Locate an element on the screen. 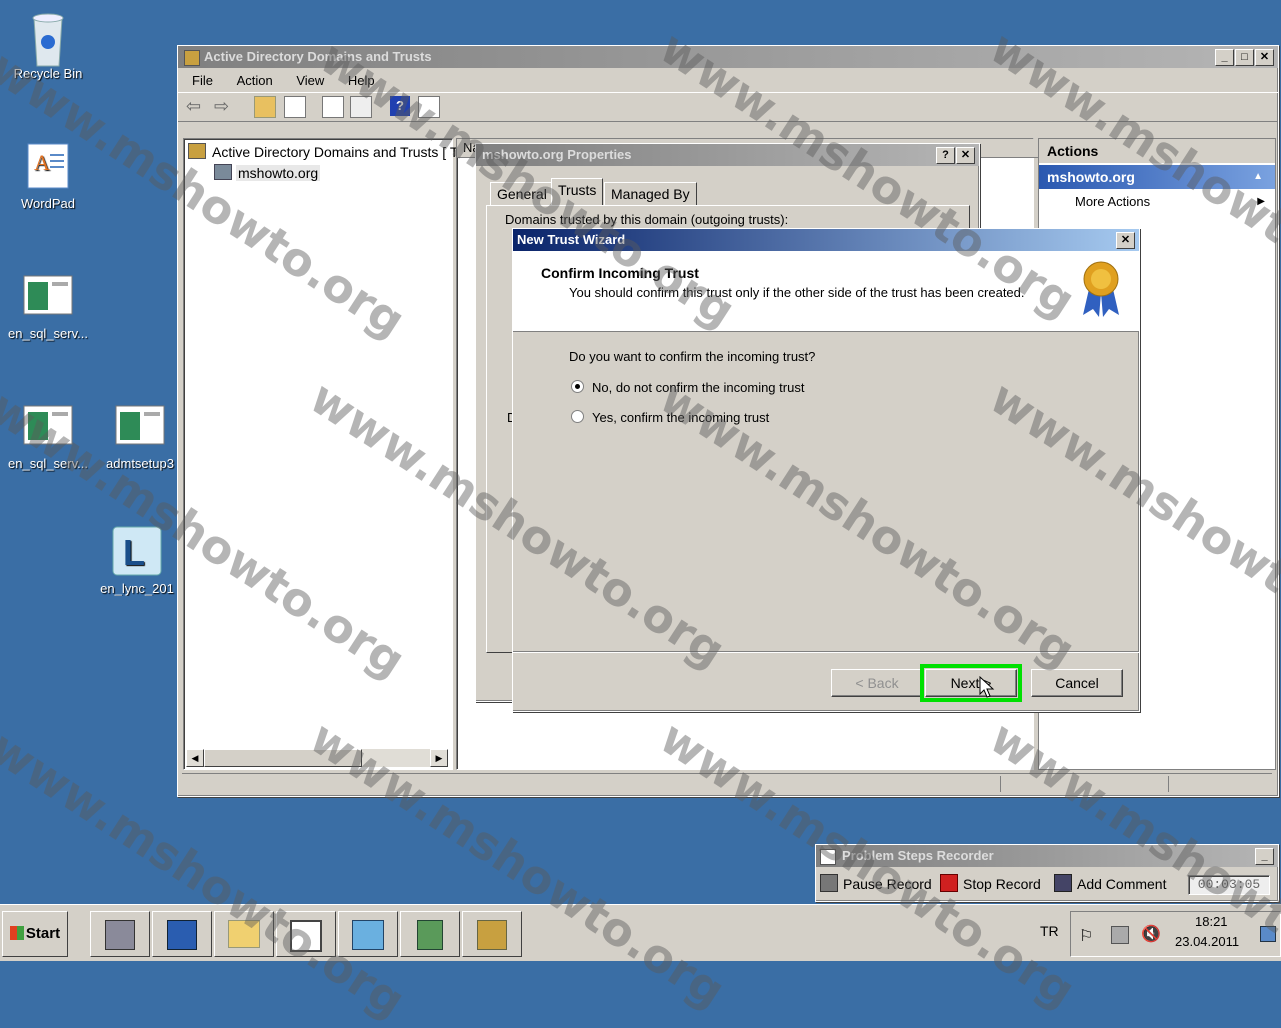  desktop-icon-lync: L en_lync_201 is located at coordinates (137, 560).